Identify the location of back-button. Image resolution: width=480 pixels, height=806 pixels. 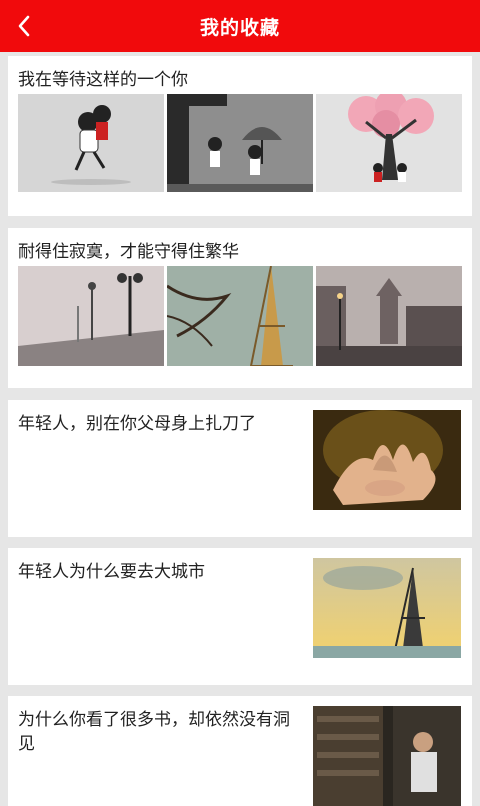
(24, 26).